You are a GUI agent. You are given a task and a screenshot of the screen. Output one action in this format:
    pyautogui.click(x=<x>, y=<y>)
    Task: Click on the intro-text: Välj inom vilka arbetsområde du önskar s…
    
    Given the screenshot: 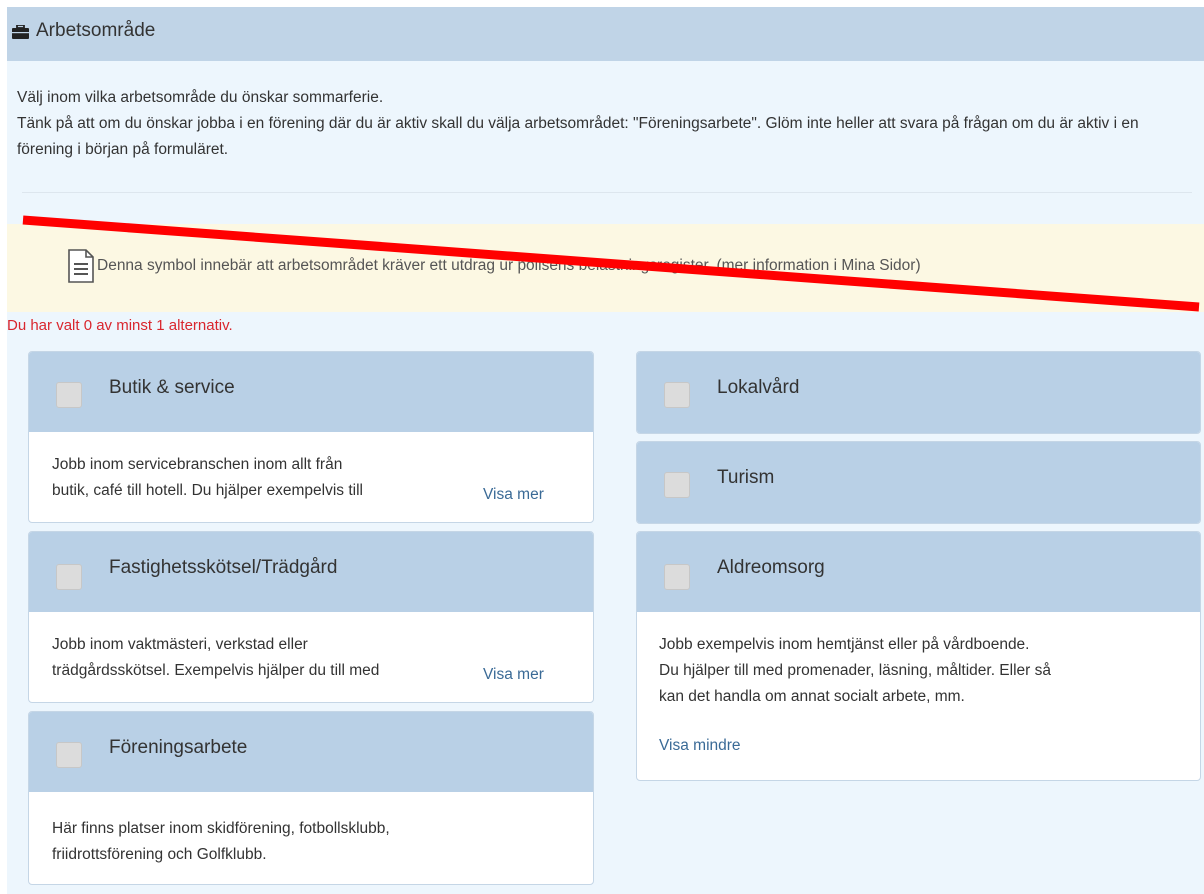 What is the action you would take?
    pyautogui.click(x=607, y=124)
    